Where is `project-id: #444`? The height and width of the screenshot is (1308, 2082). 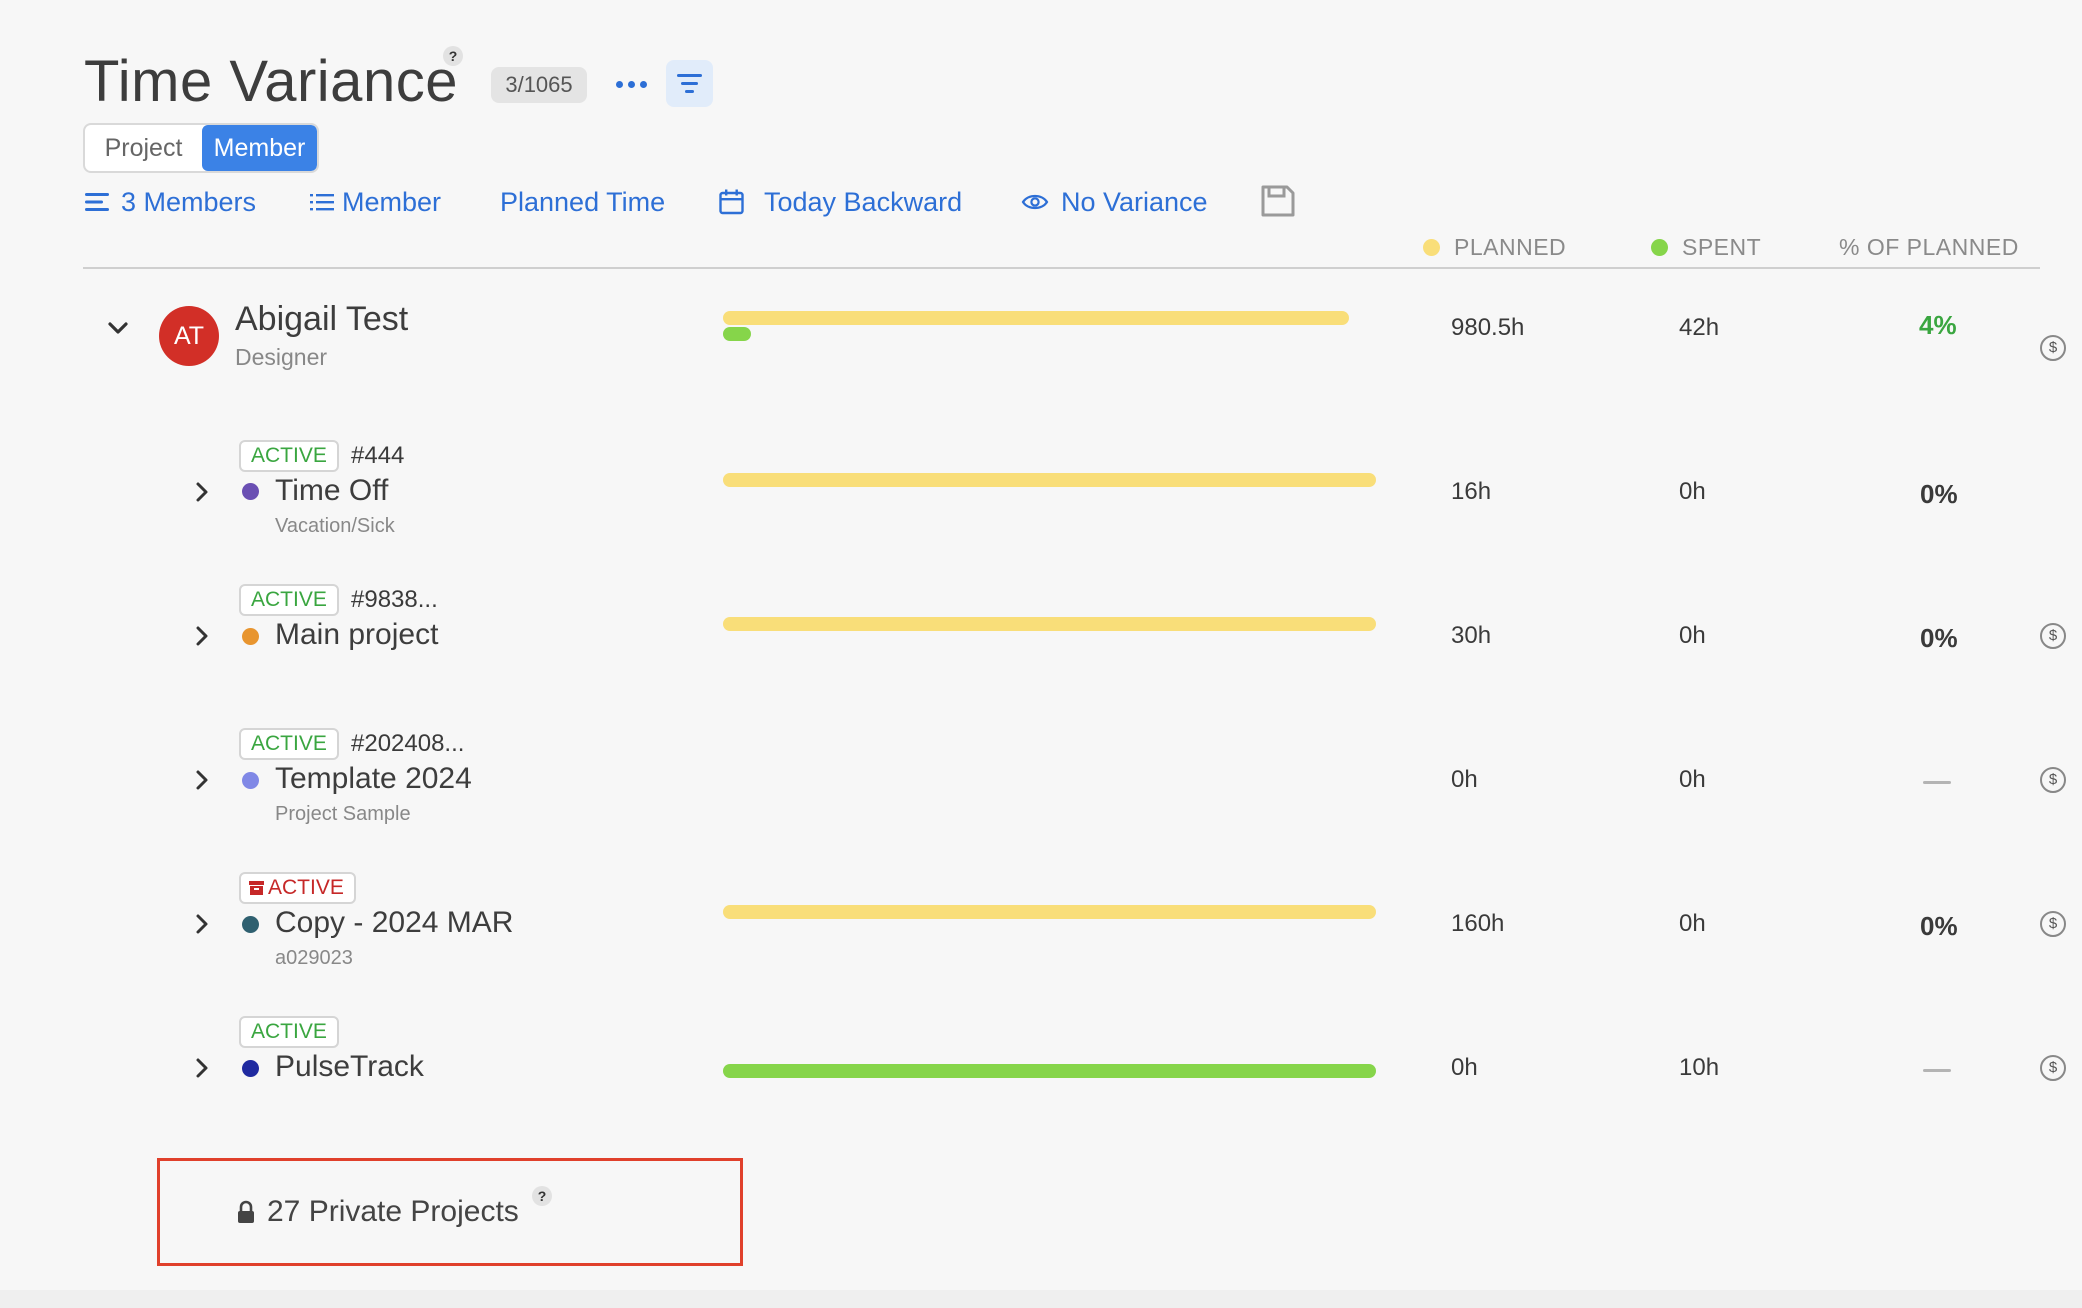 project-id: #444 is located at coordinates (378, 455).